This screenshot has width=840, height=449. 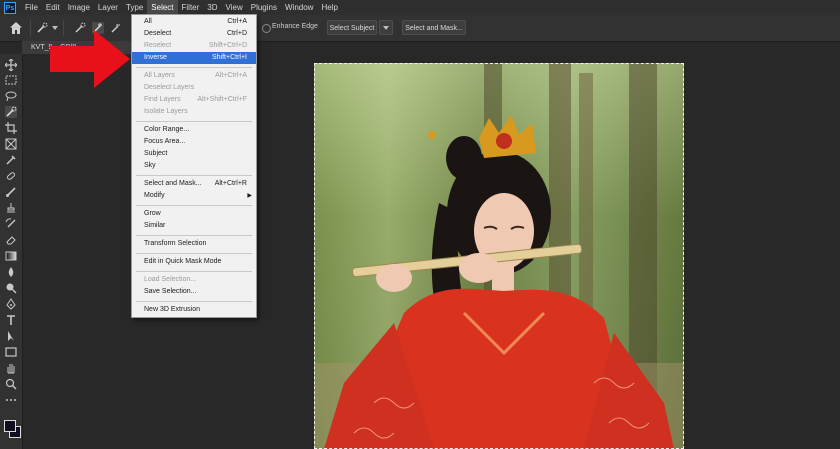 I want to click on lasso-icon, so click(x=11, y=96).